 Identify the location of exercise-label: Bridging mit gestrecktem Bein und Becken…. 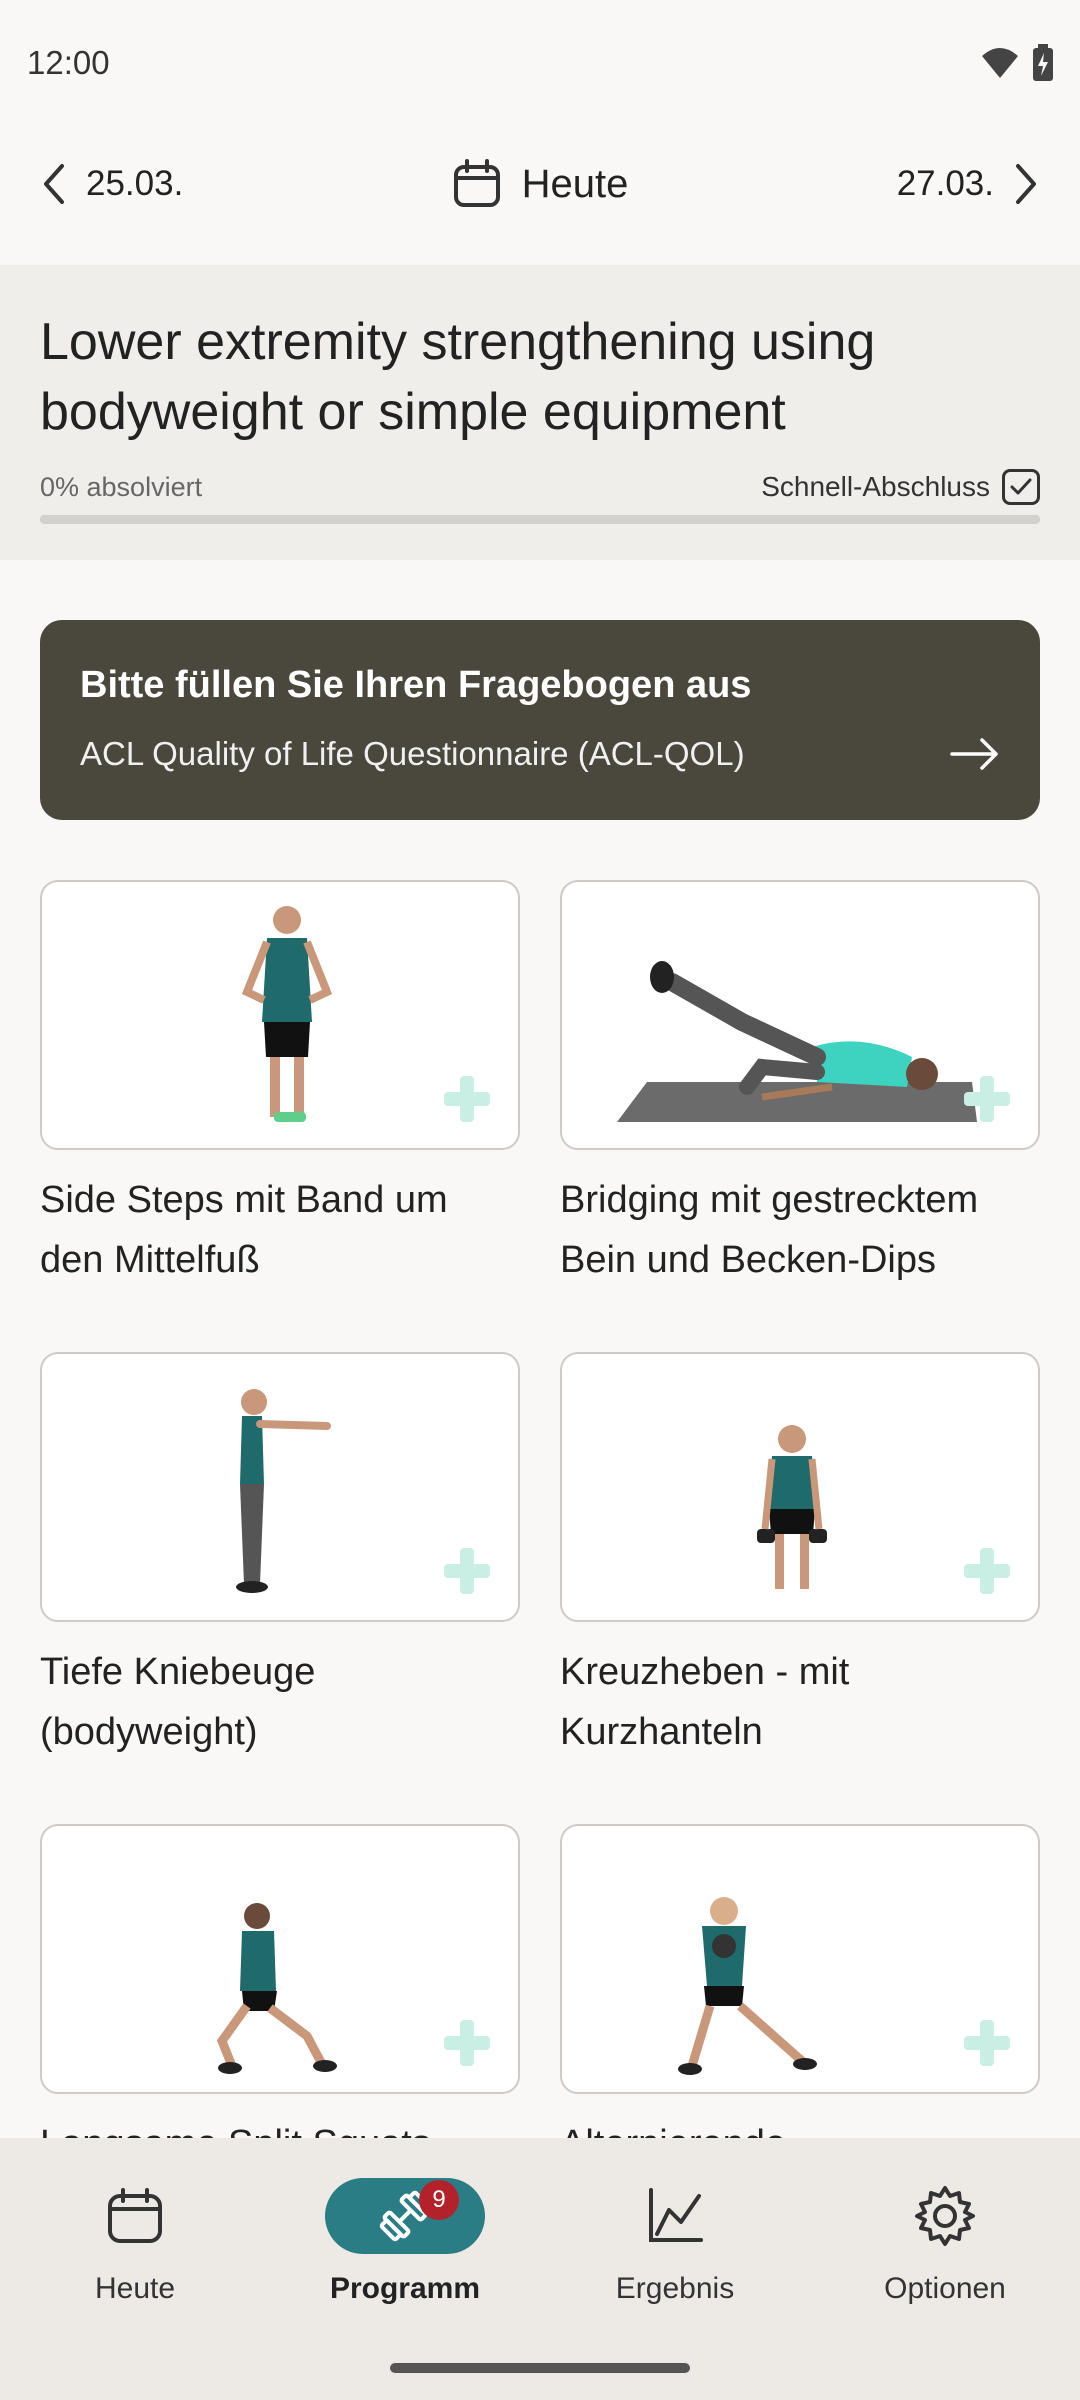
(769, 1230).